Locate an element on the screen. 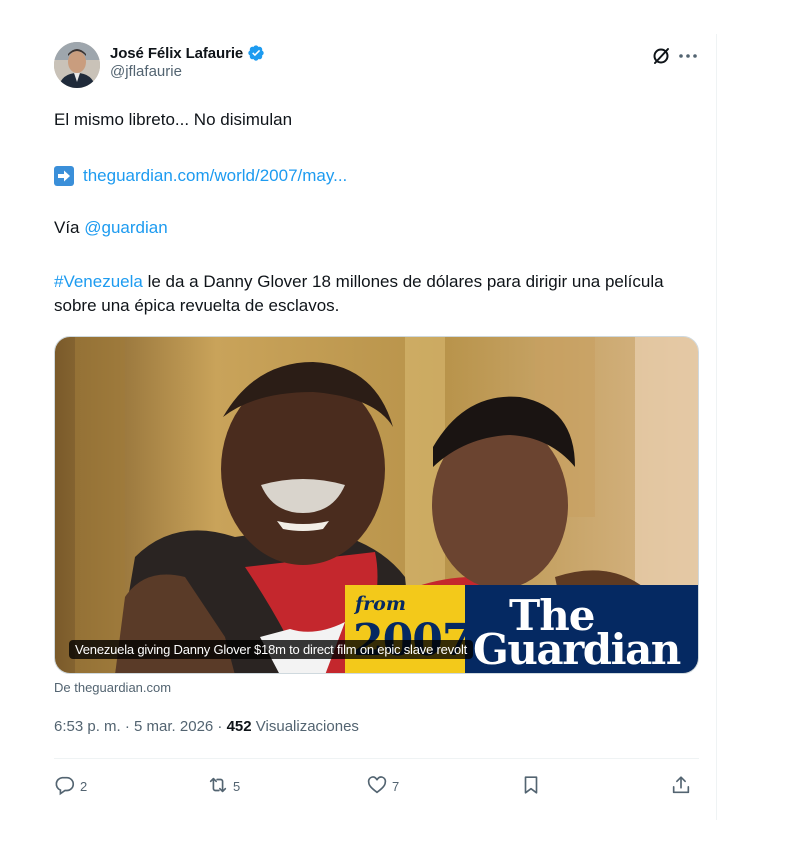 The height and width of the screenshot is (848, 786). bookmark-icon is located at coordinates (531, 786).